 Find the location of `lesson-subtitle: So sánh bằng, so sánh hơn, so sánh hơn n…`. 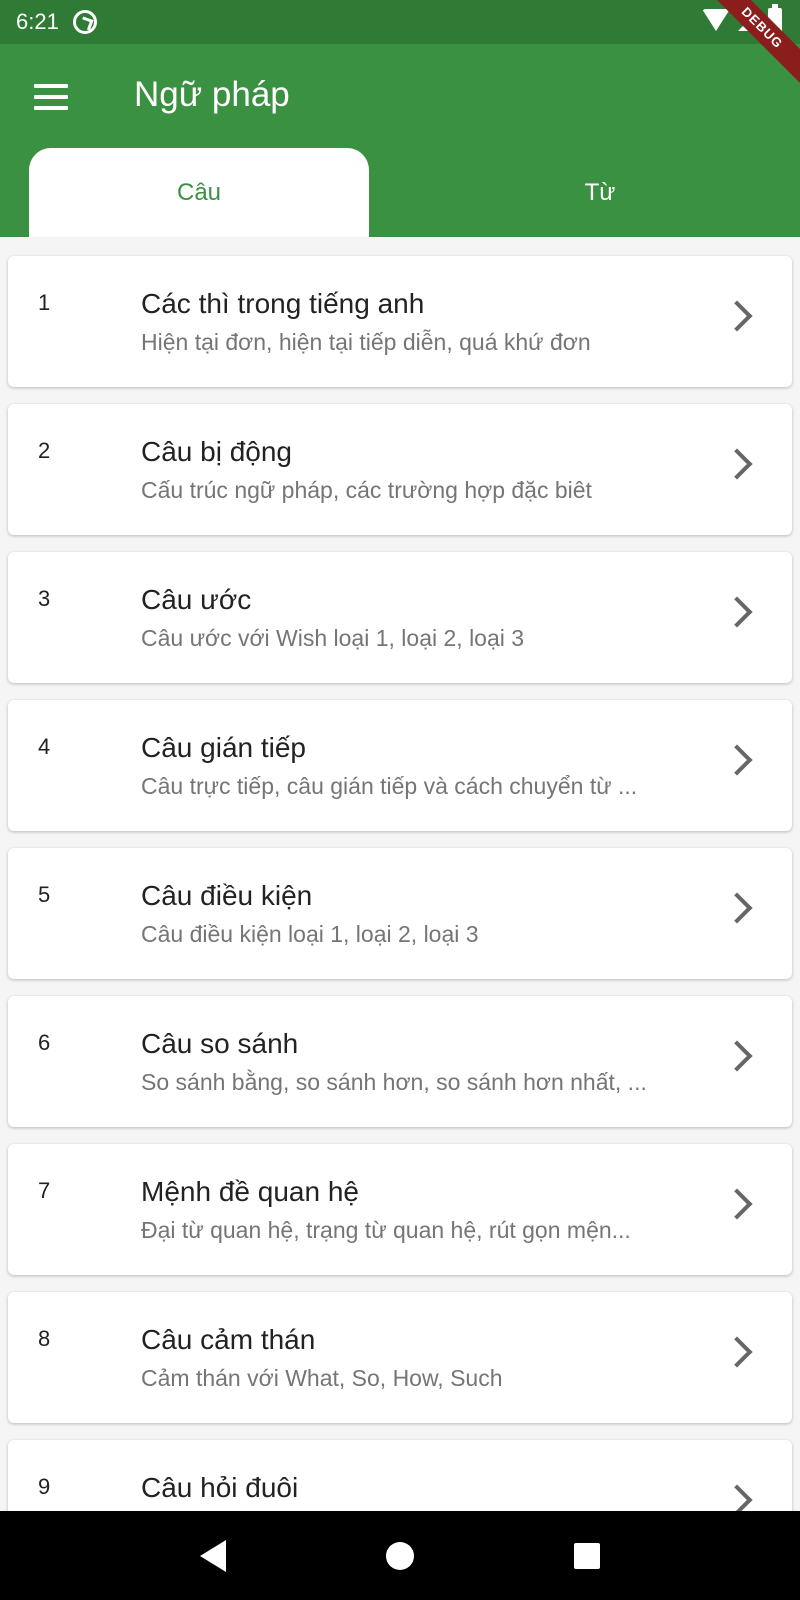

lesson-subtitle: So sánh bằng, so sánh hơn, so sánh hơn n… is located at coordinates (394, 1082).